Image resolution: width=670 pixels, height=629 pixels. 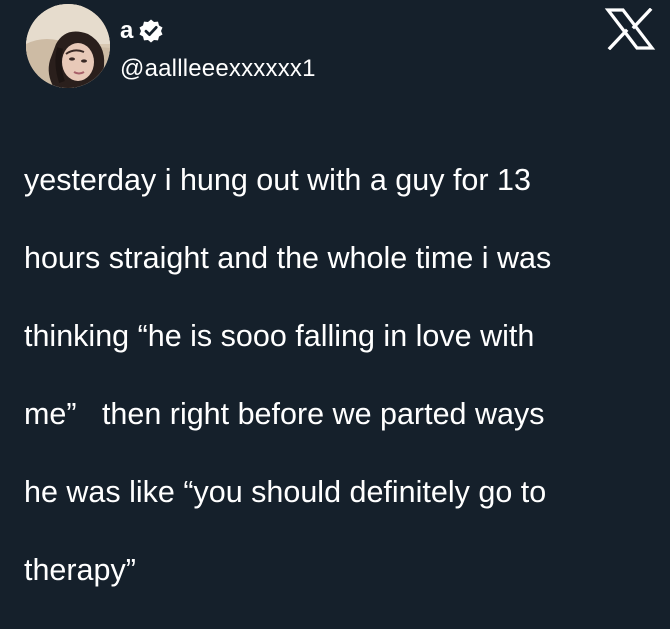 What do you see at coordinates (277, 180) in the screenshot?
I see `tweet-text-line: yesterday i hung out with a guy for 13` at bounding box center [277, 180].